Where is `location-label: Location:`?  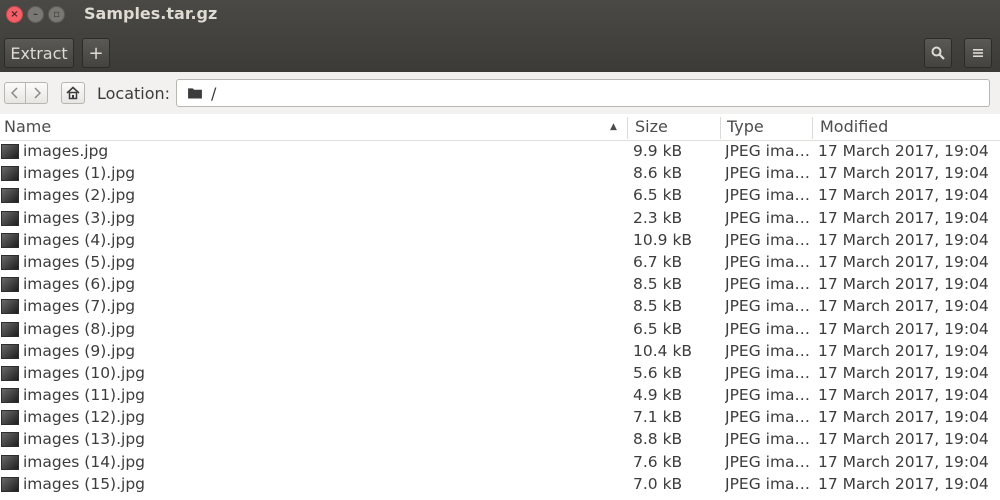
location-label: Location: is located at coordinates (134, 93).